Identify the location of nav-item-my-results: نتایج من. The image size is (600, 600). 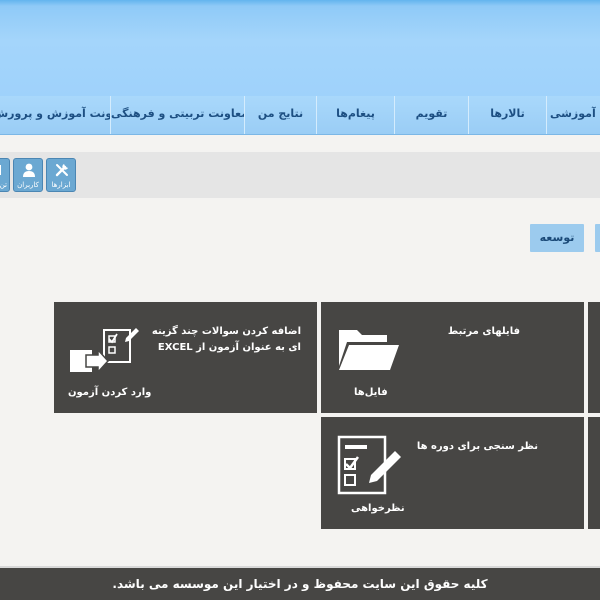
(280, 115).